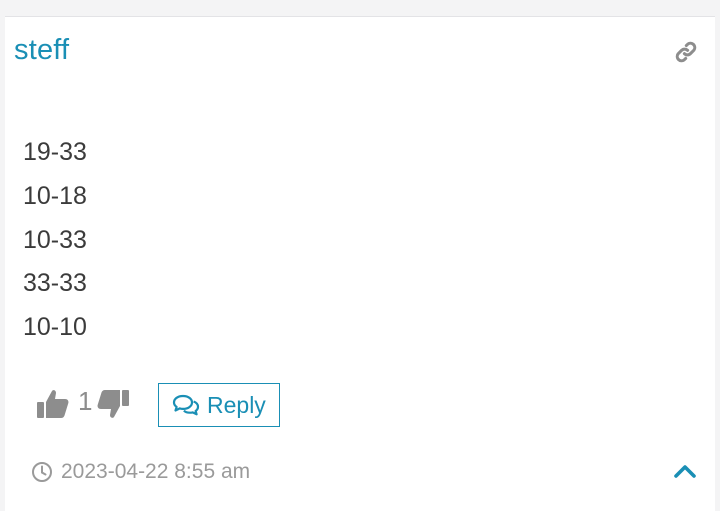  Describe the element at coordinates (686, 52) in the screenshot. I see `link-icon` at that location.